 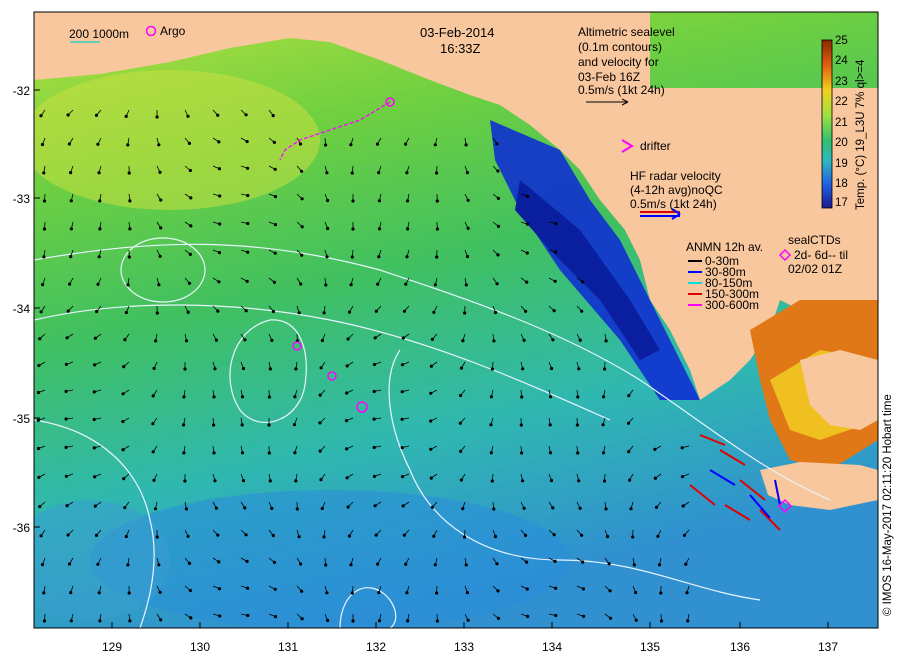 I want to click on y-tick: -33, so click(x=21, y=199).